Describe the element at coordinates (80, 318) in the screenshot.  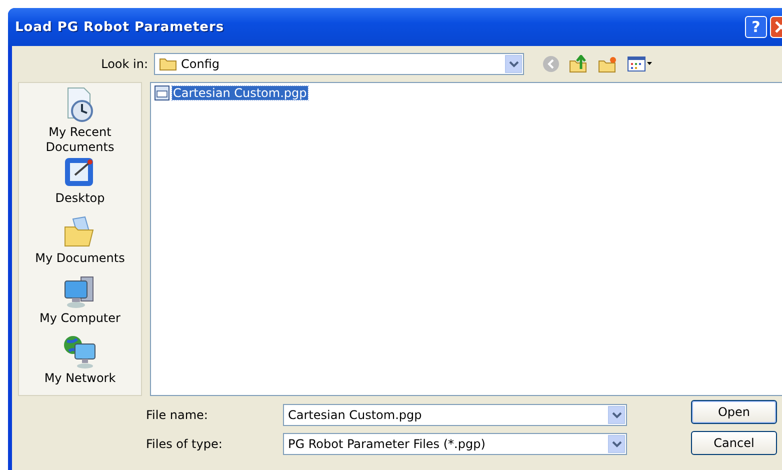
I see `place-label: My Computer` at that location.